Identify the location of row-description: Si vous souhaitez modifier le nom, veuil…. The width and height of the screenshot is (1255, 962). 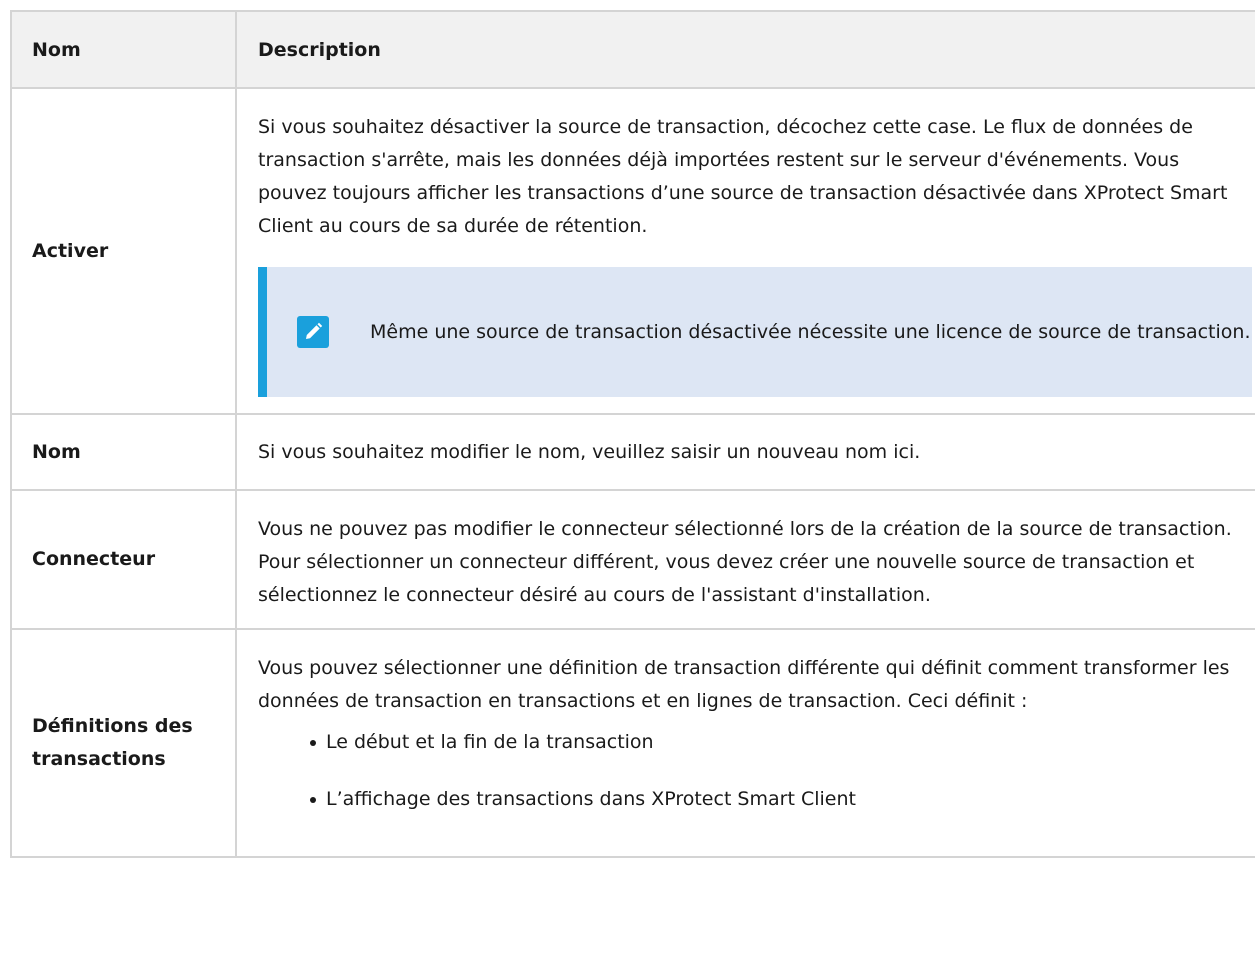
(745, 452).